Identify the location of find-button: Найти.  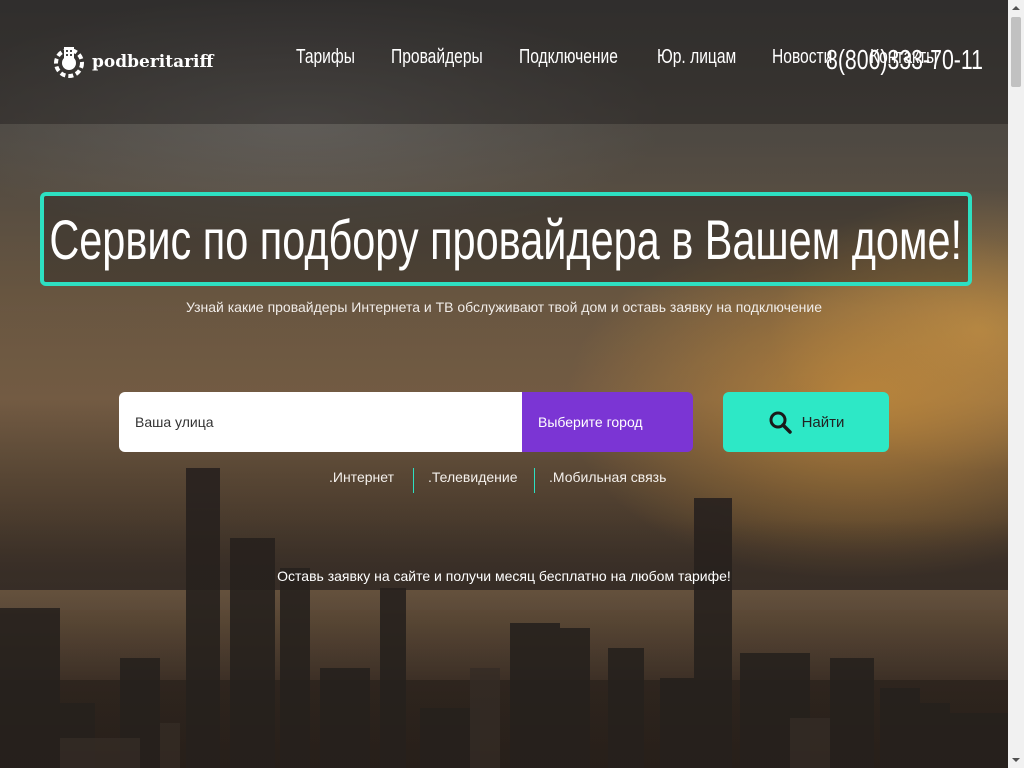
(806, 422).